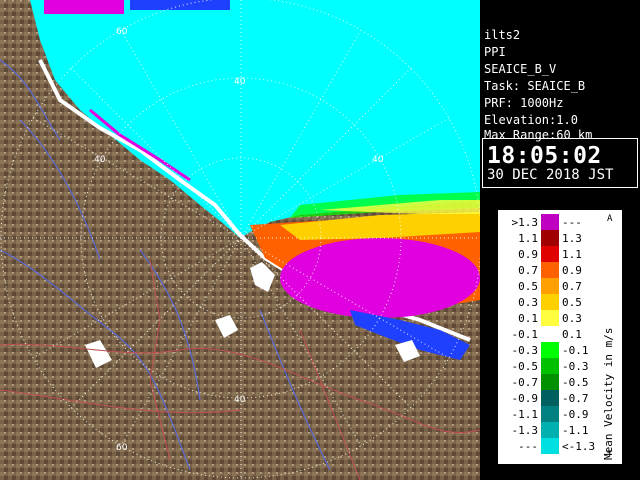 This screenshot has width=640, height=480. What do you see at coordinates (572, 270) in the screenshot?
I see `legend-row-upper: 0.9` at bounding box center [572, 270].